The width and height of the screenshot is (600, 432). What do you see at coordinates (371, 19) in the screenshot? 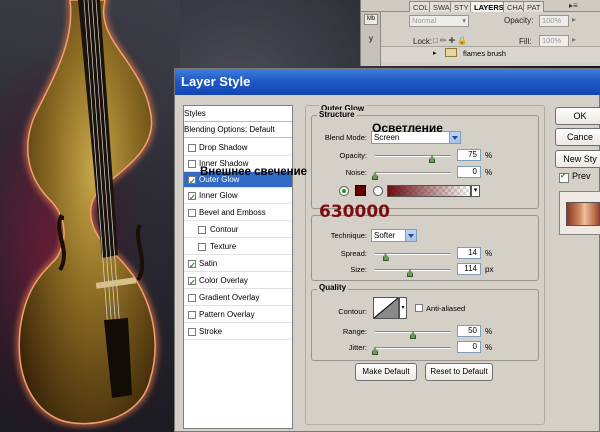
I see `mb-badge-icon: Mb` at bounding box center [371, 19].